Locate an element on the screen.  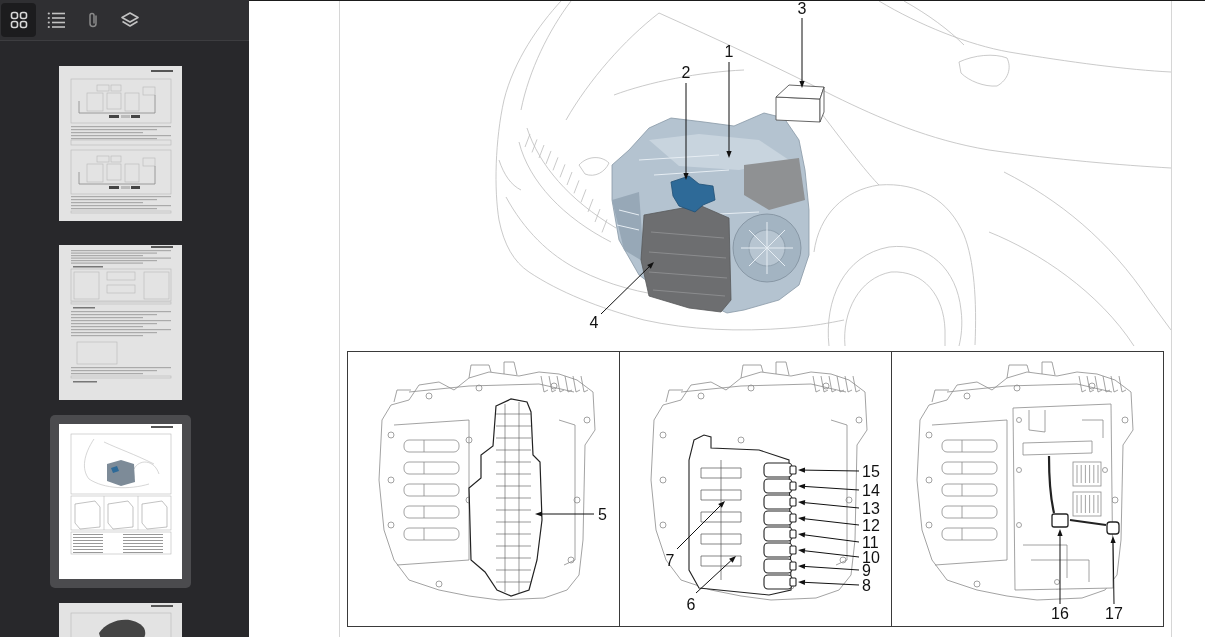
callout-number: 5 is located at coordinates (602, 514).